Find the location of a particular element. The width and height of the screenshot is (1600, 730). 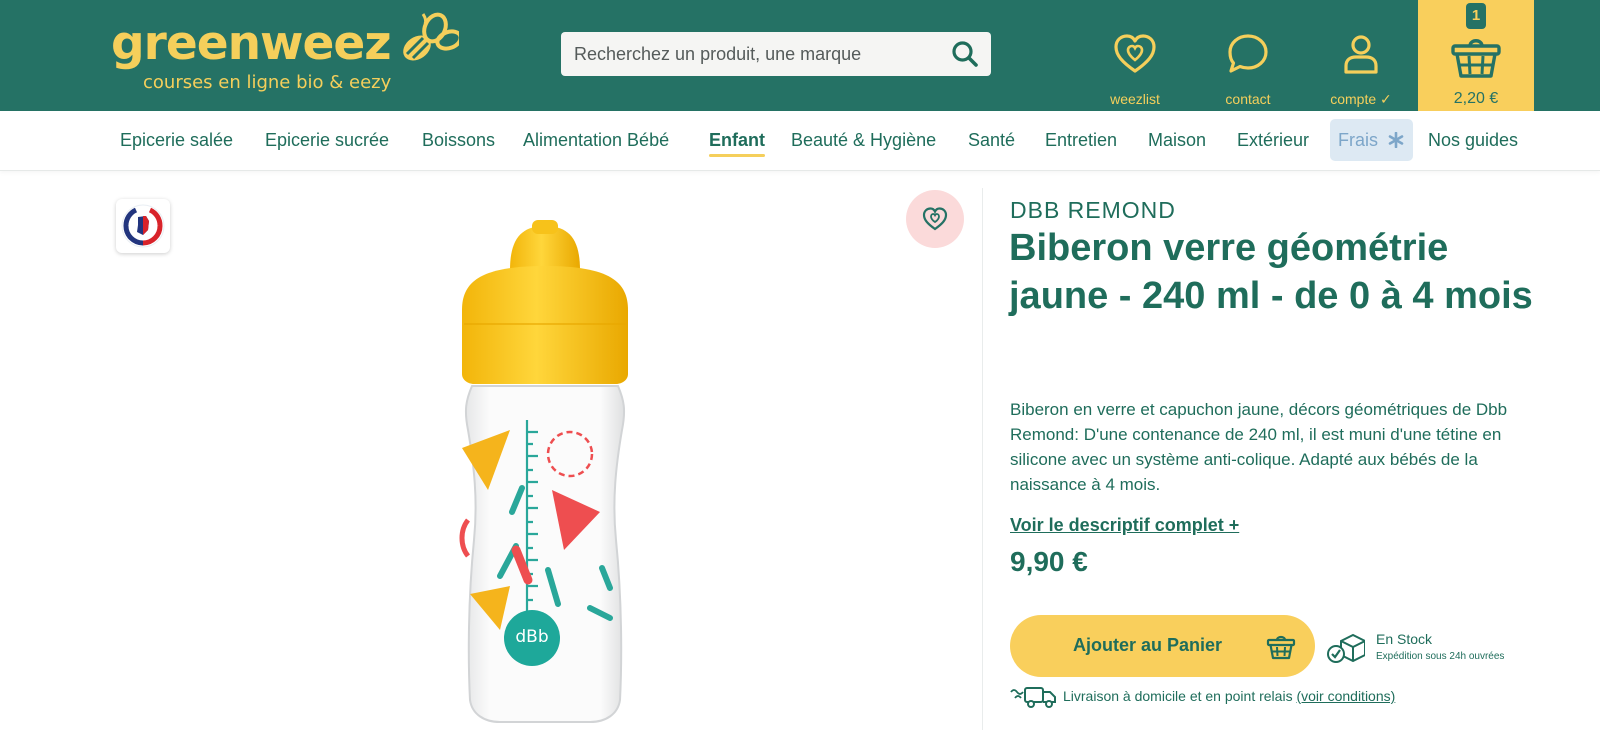

account-label: compte ✓ is located at coordinates (1361, 99).